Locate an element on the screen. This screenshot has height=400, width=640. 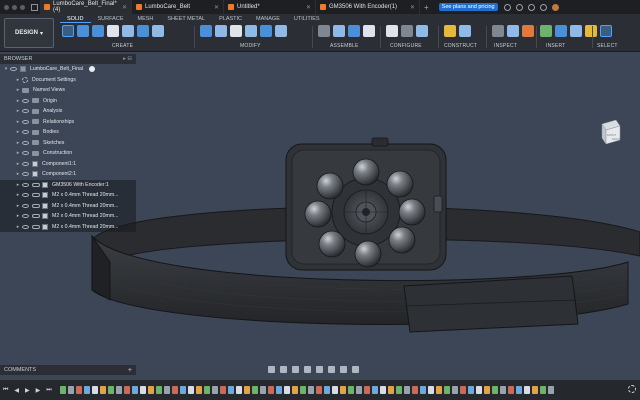
tree-item: ▸ Construction is located at coordinates (68, 153).